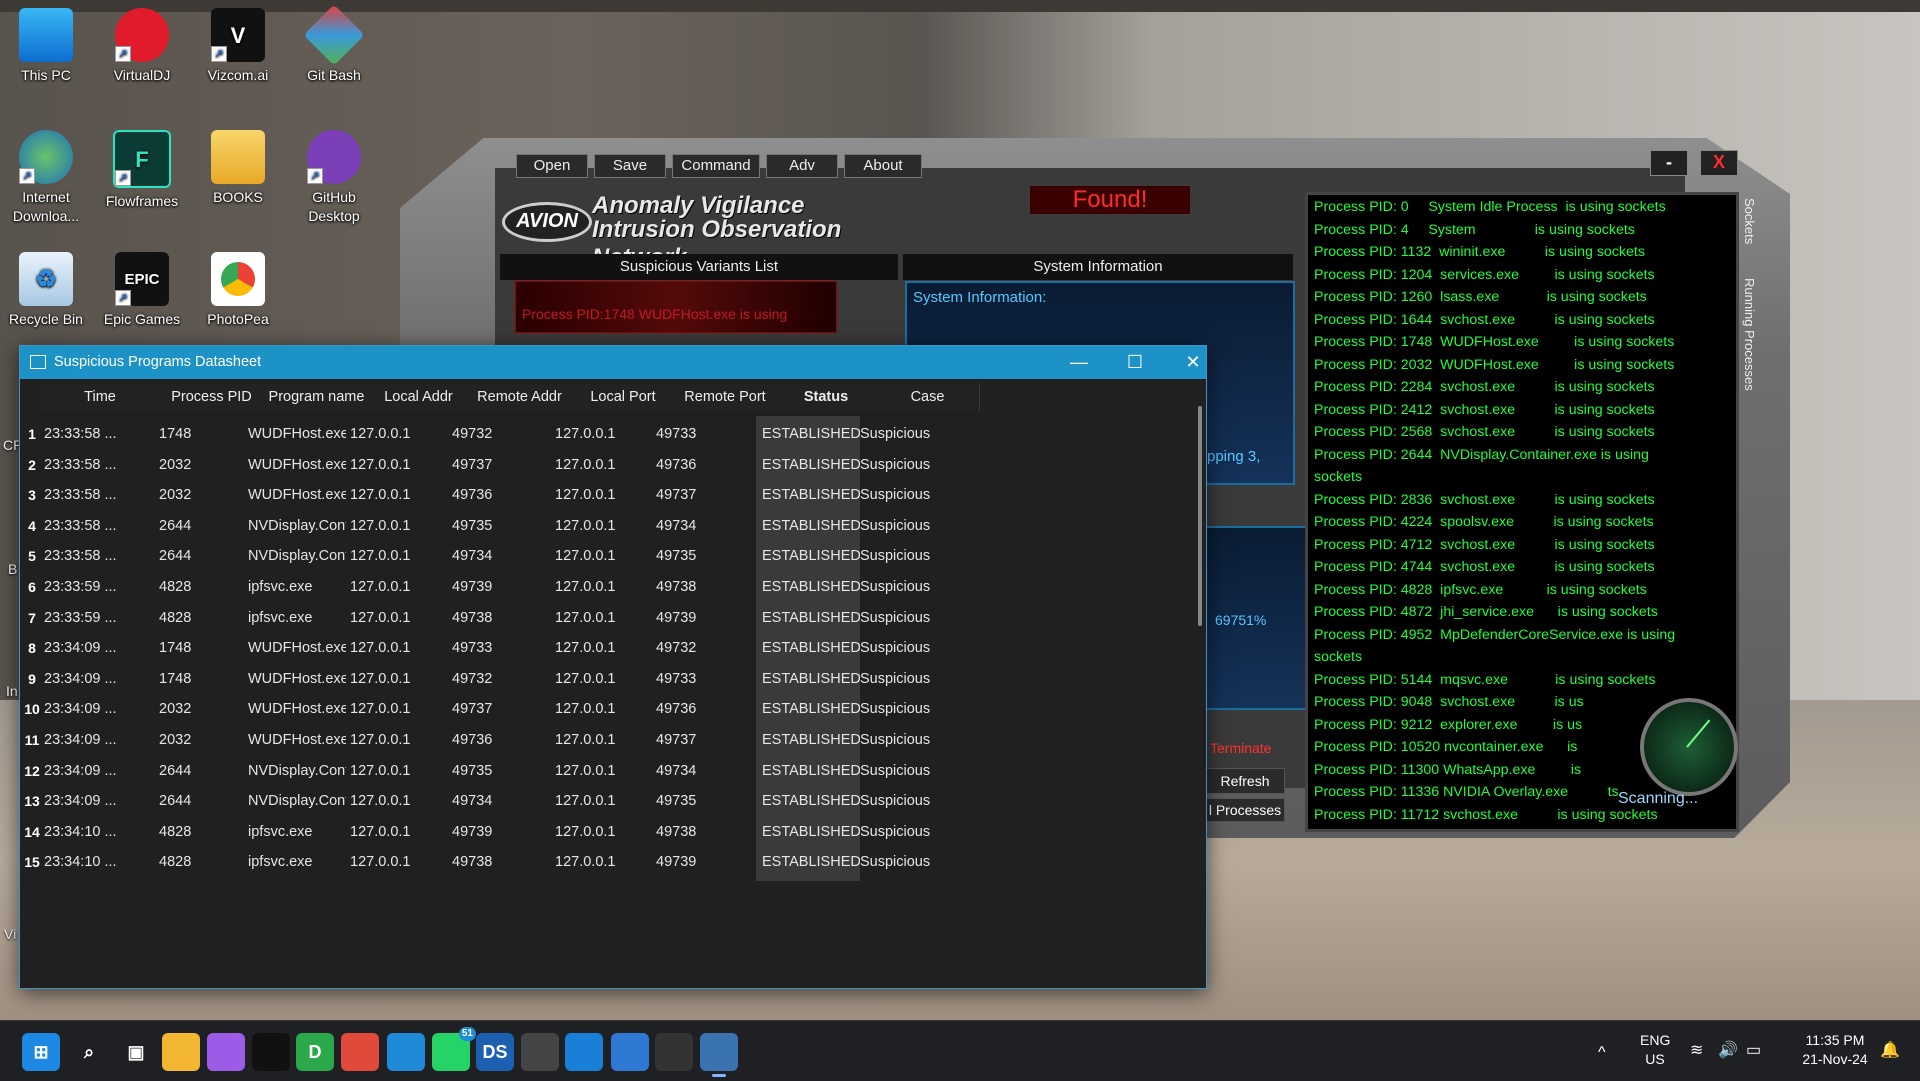 This screenshot has width=1920, height=1081. What do you see at coordinates (1193, 362) in the screenshot?
I see `close-button: ✕` at bounding box center [1193, 362].